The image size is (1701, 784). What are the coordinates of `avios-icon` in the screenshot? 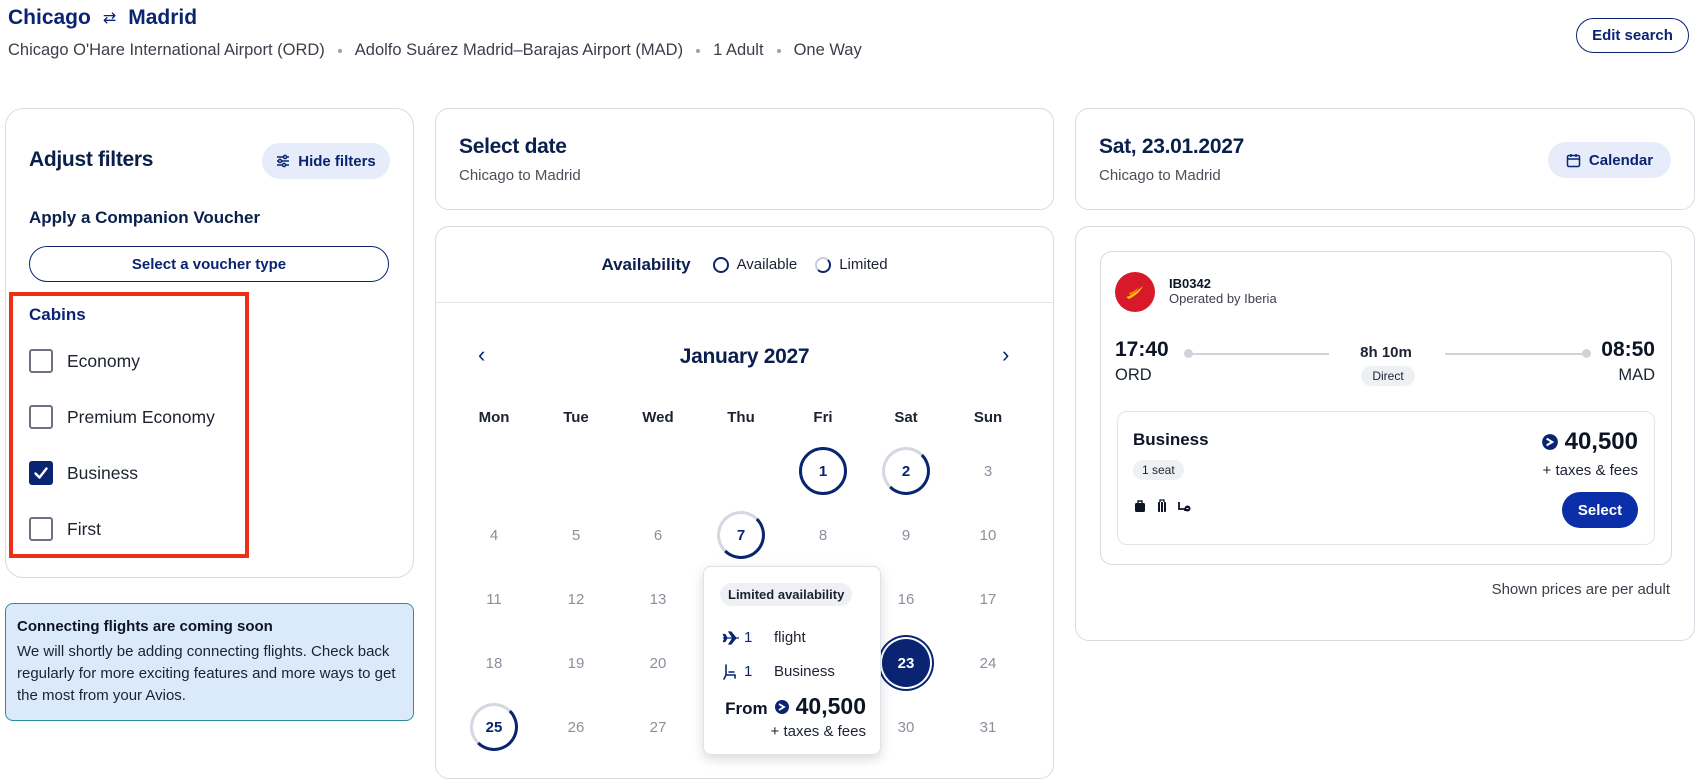 It's located at (781, 706).